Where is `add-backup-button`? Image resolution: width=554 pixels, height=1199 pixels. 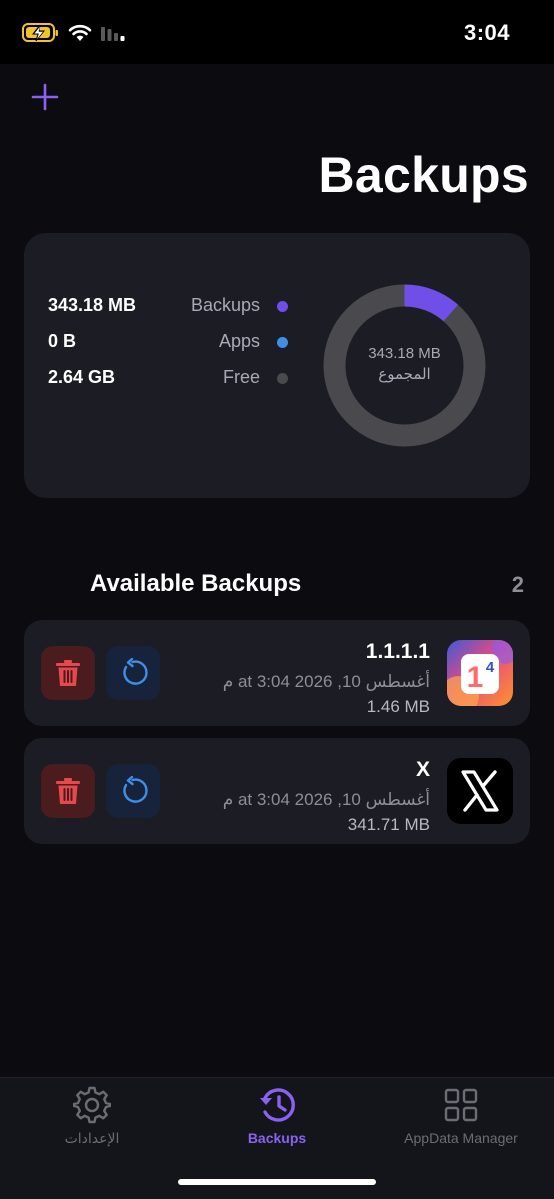 add-backup-button is located at coordinates (45, 97).